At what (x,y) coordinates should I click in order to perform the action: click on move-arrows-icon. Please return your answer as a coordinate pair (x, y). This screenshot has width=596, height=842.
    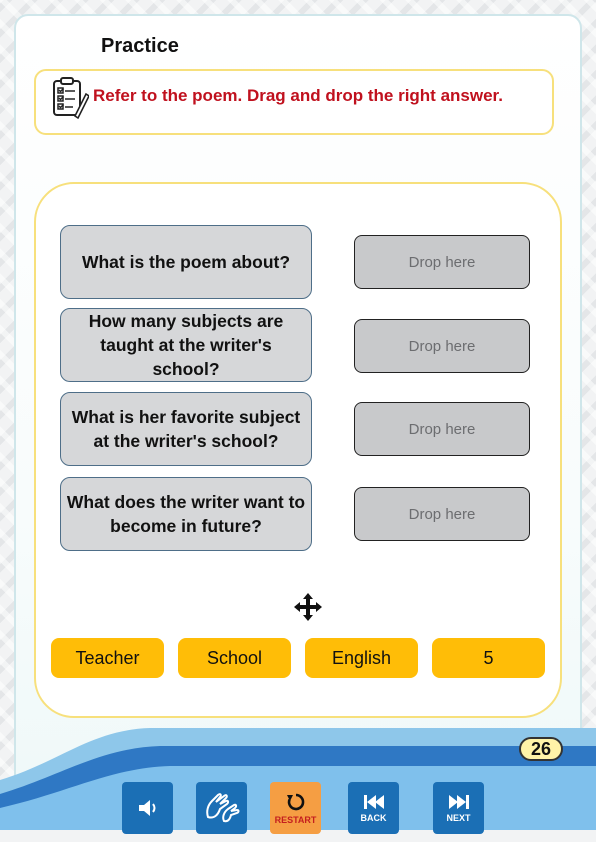
    Looking at the image, I should click on (308, 607).